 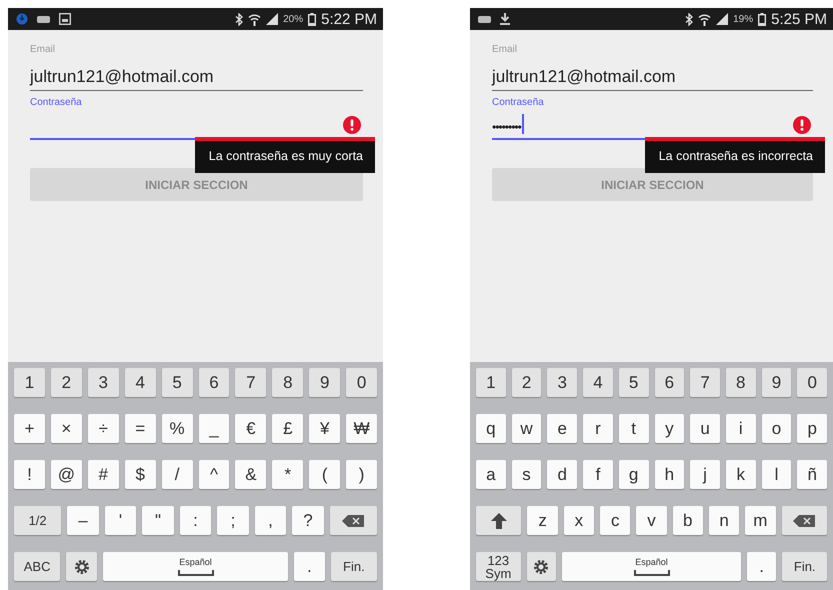 I want to click on download-icon, so click(x=505, y=19).